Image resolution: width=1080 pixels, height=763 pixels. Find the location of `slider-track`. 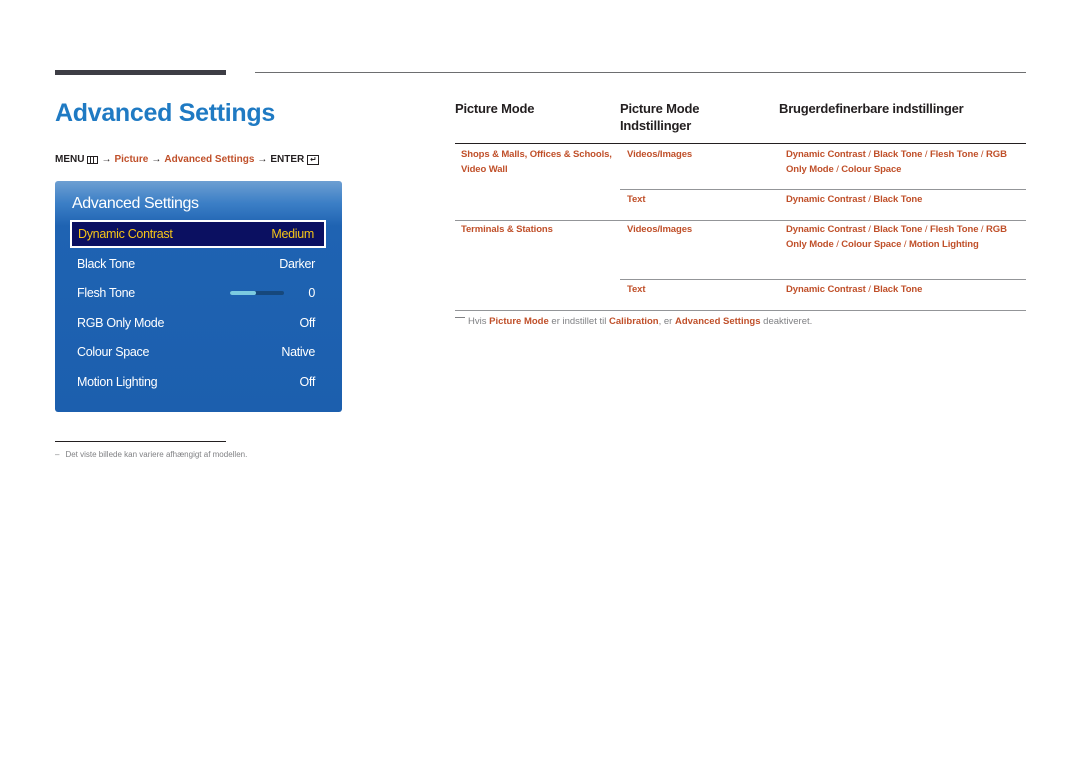

slider-track is located at coordinates (257, 293).